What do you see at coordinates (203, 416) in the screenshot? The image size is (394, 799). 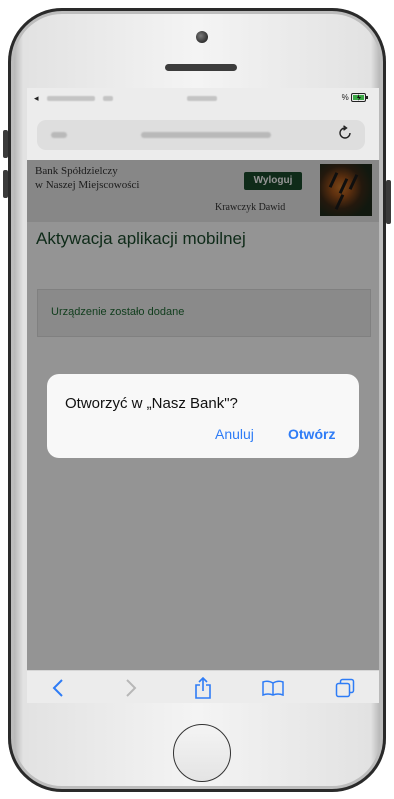 I see `open-in-app-dialog: Otworzyć w „Nasz Bank"? Anuluj Otwórz` at bounding box center [203, 416].